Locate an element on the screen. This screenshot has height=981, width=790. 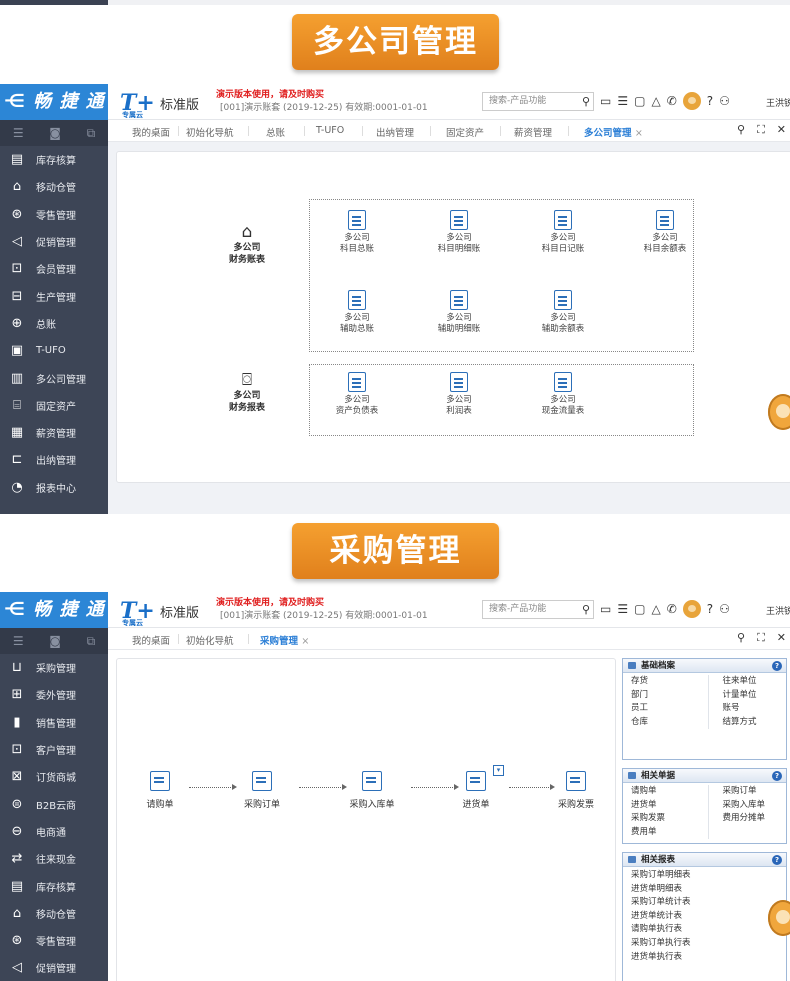
tab-salary: 薪资管理 is located at coordinates (533, 132).